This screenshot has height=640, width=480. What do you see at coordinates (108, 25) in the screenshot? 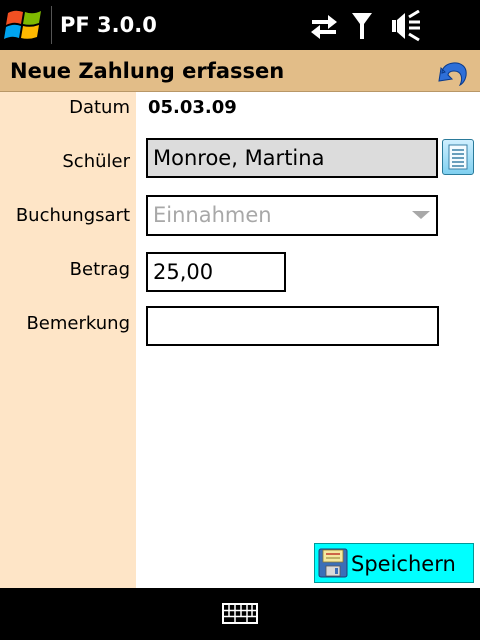
I see `app-title: PF 3.0.0` at bounding box center [108, 25].